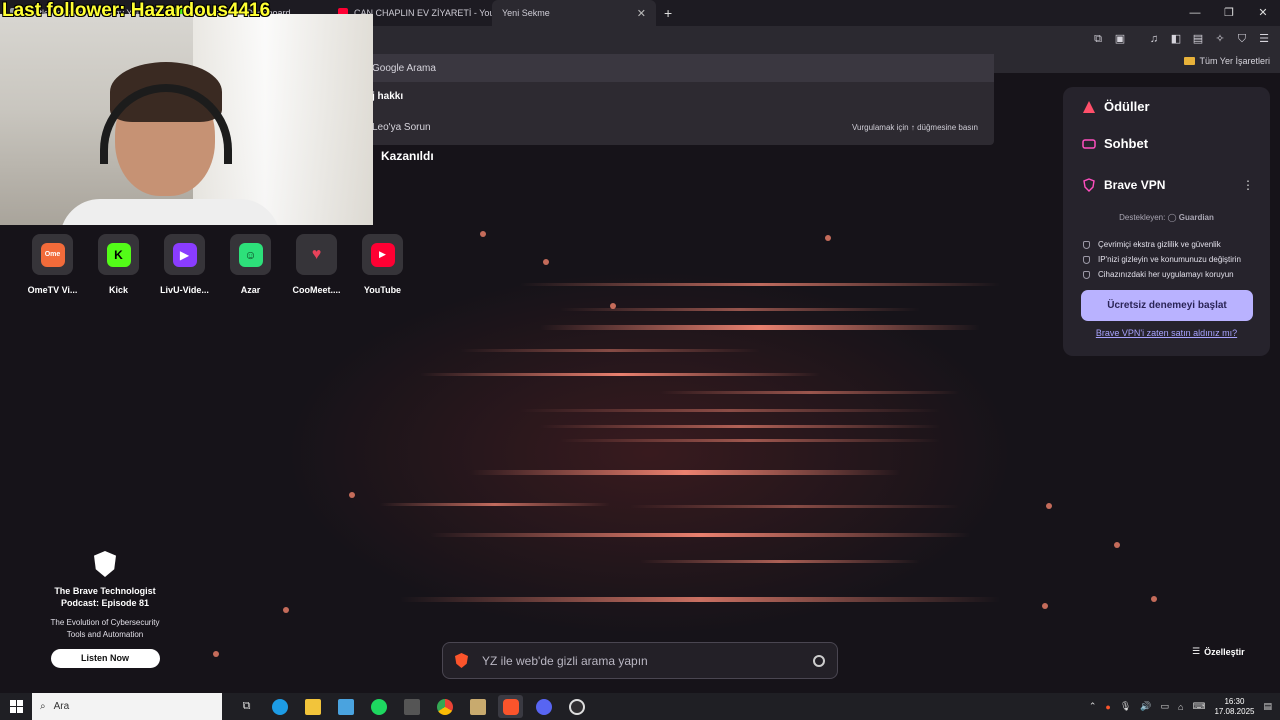 The height and width of the screenshot is (720, 1280). Describe the element at coordinates (915, 127) in the screenshot. I see `suggestion-hint: Vurgulamak için ↑ düğmesine basın` at that location.